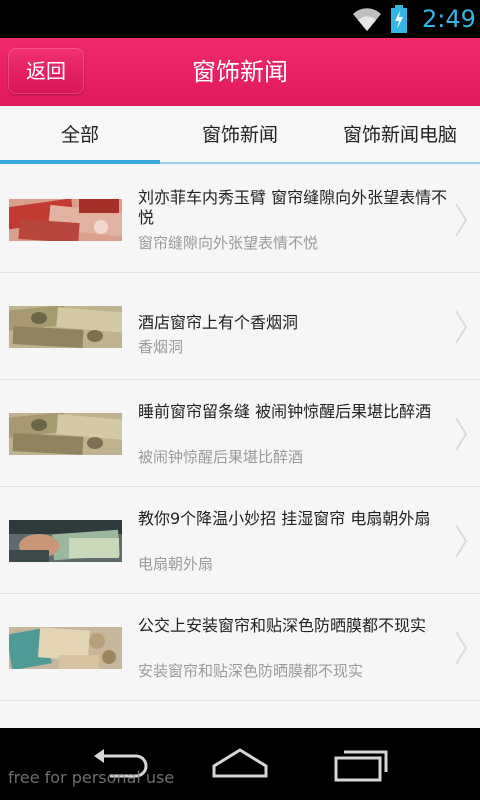 This screenshot has height=800, width=480. What do you see at coordinates (91, 777) in the screenshot?
I see `watermark: free for personal use` at bounding box center [91, 777].